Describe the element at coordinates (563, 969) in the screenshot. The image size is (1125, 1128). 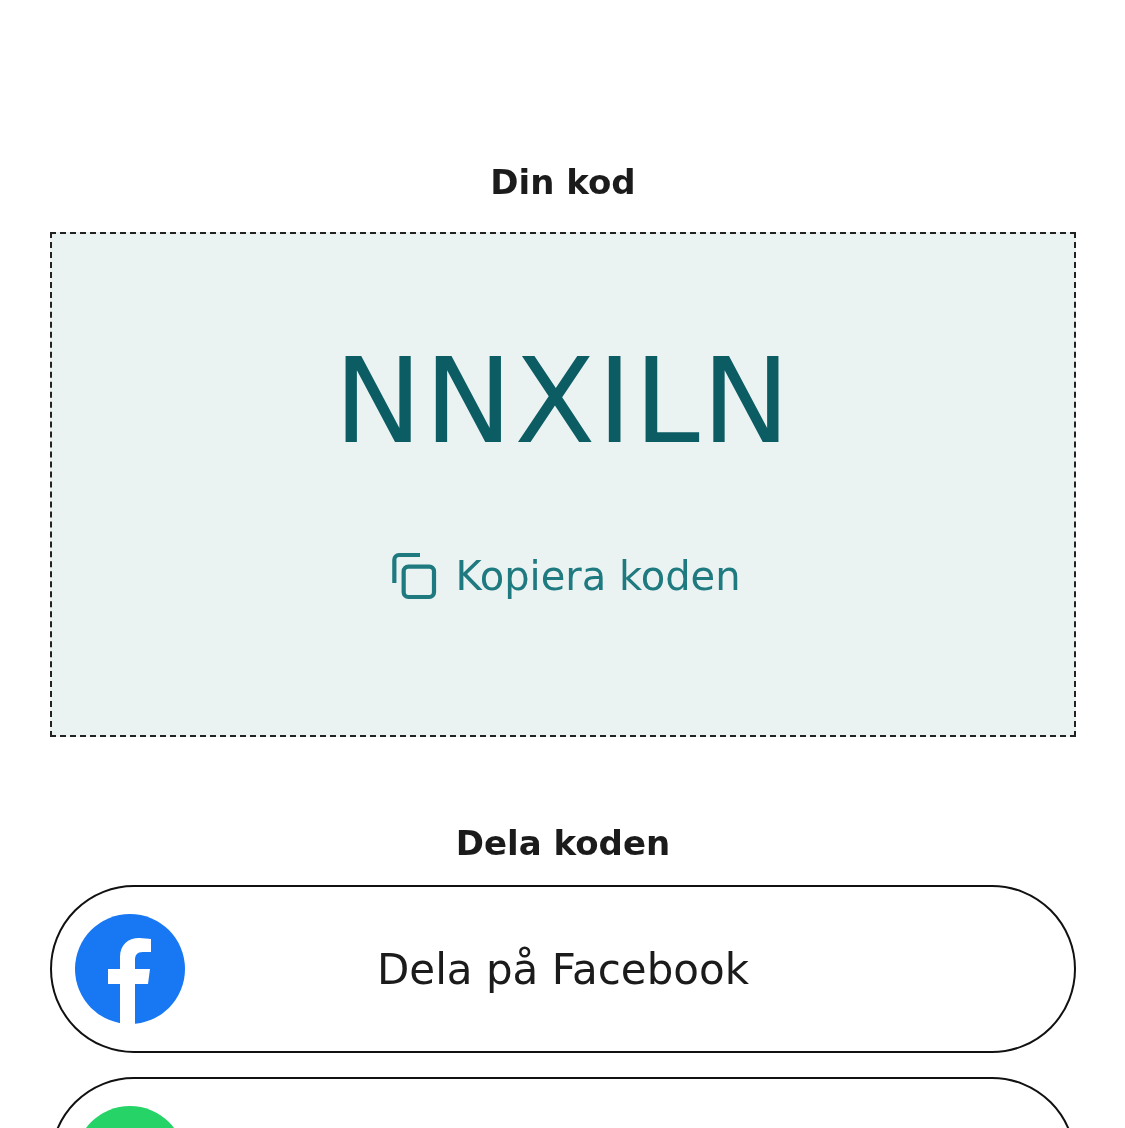
I see `share-button: Dela på Facebook` at that location.